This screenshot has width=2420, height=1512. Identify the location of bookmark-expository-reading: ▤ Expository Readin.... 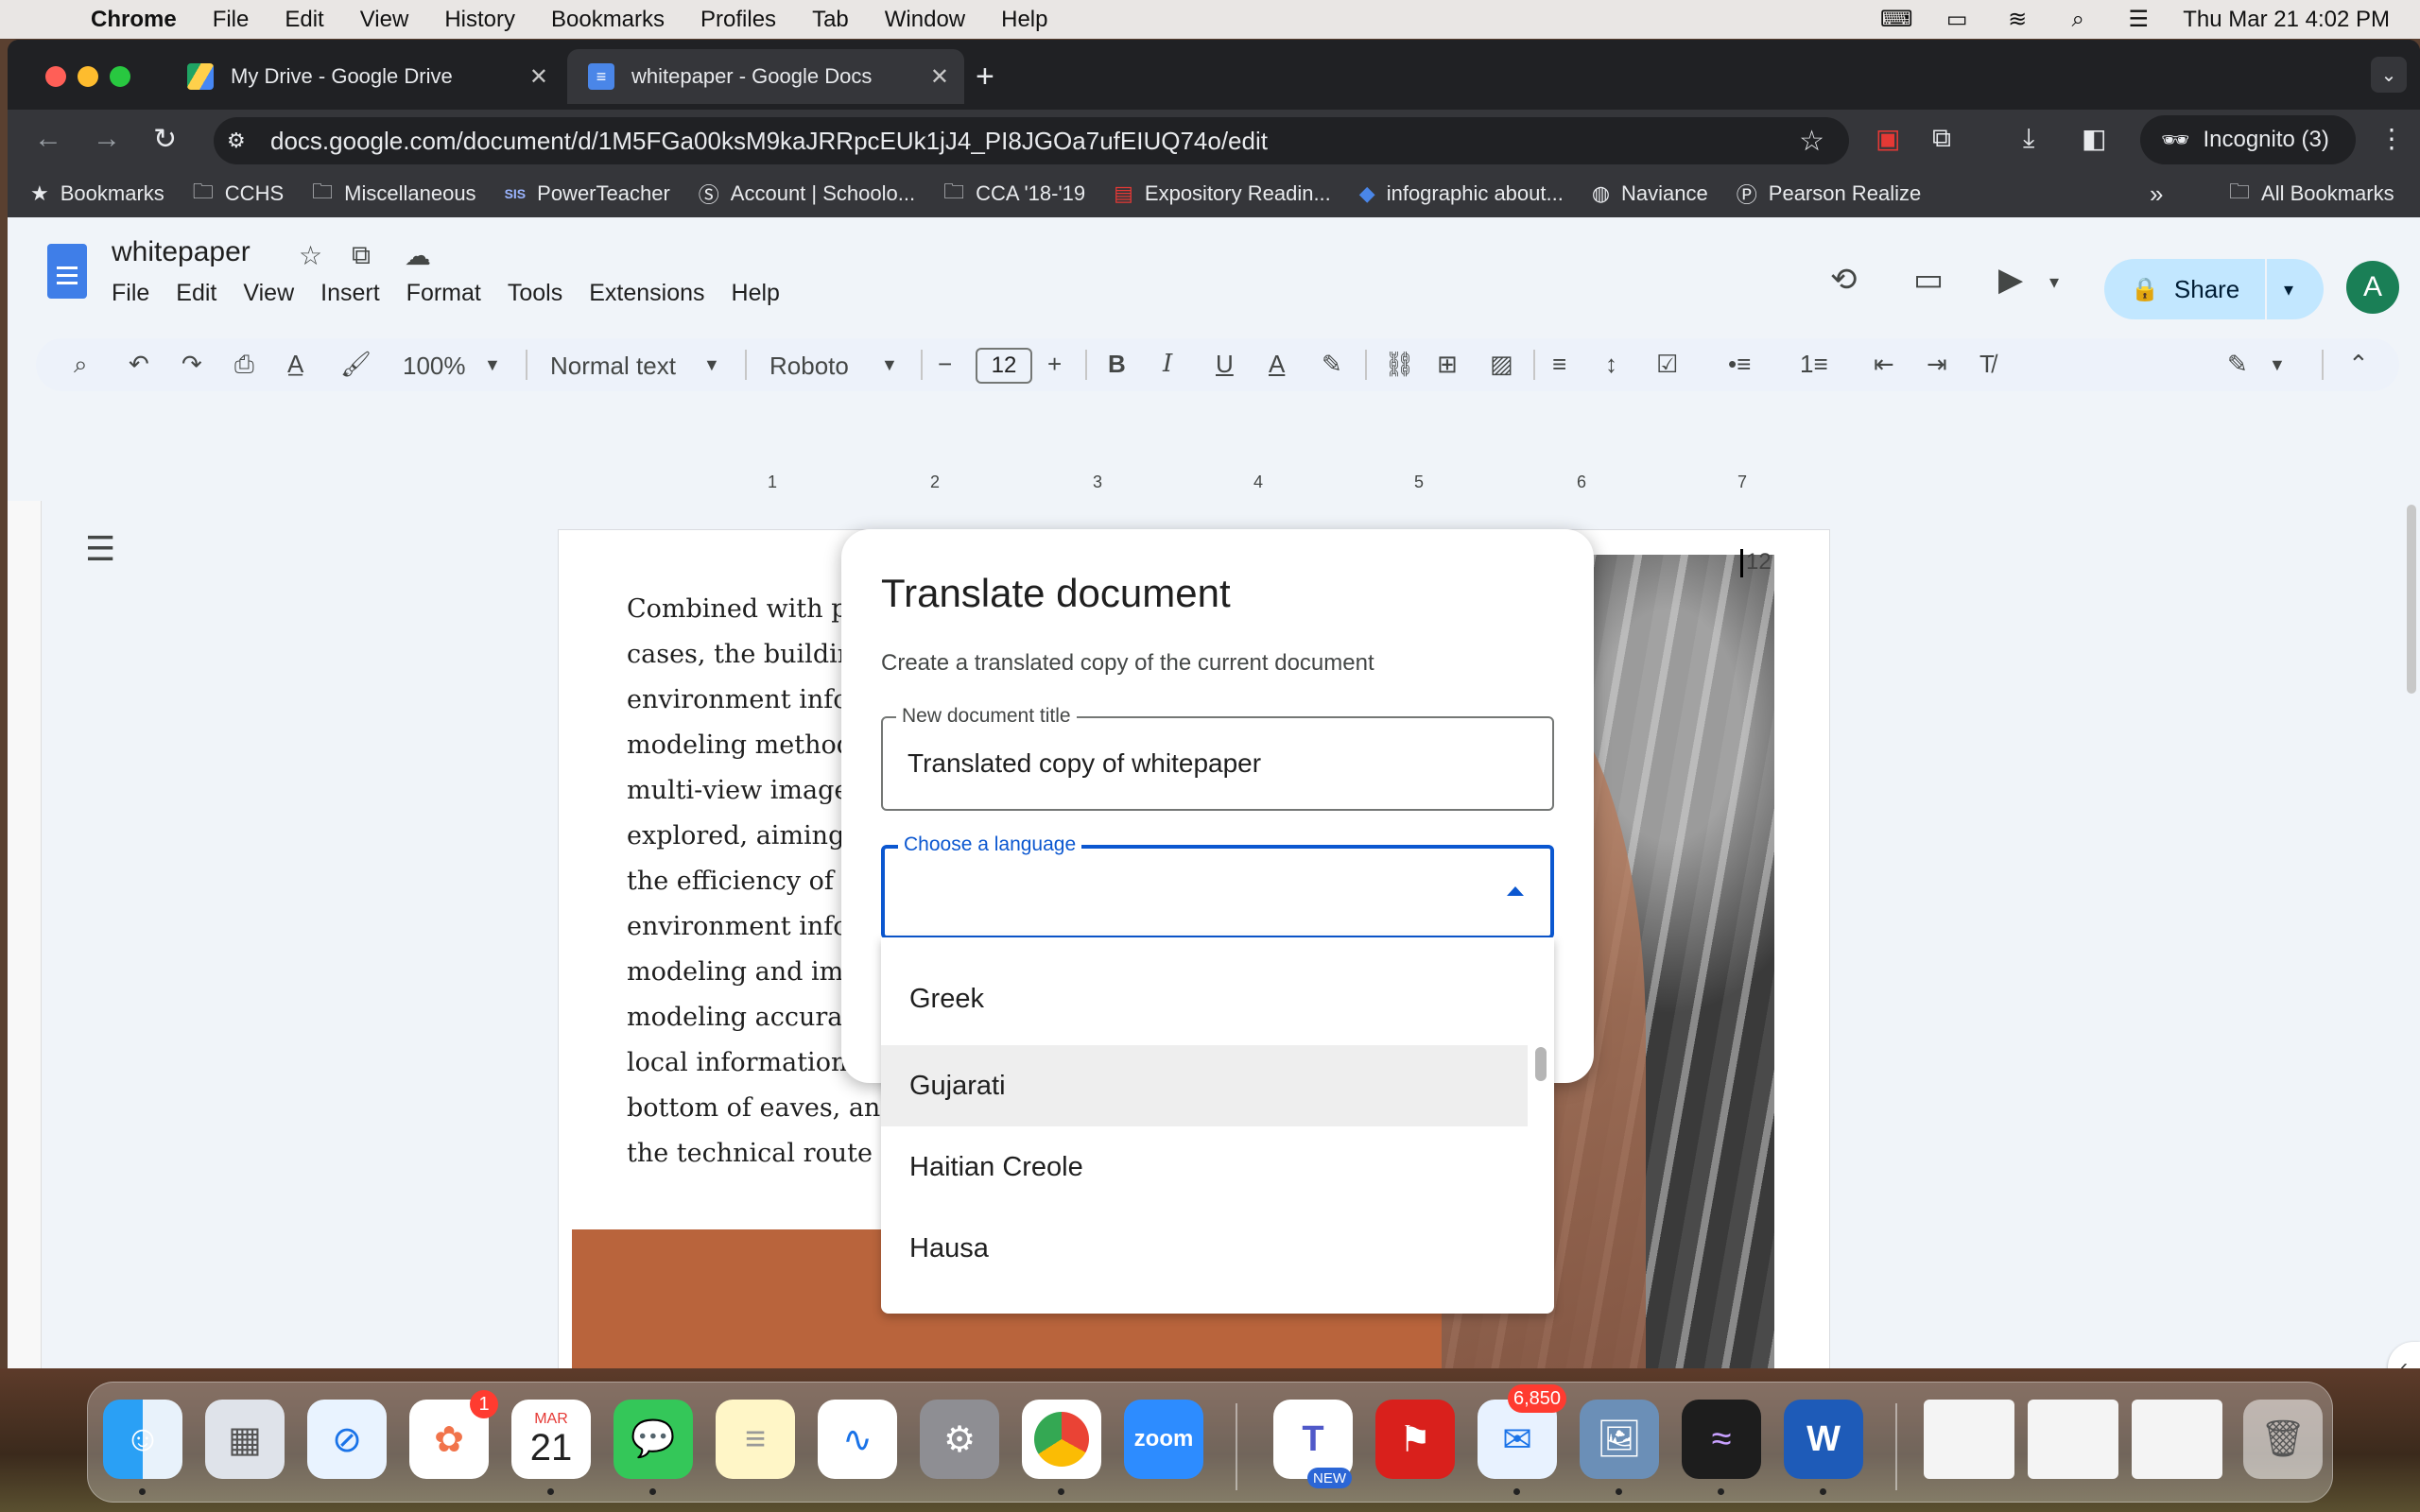
(1222, 193).